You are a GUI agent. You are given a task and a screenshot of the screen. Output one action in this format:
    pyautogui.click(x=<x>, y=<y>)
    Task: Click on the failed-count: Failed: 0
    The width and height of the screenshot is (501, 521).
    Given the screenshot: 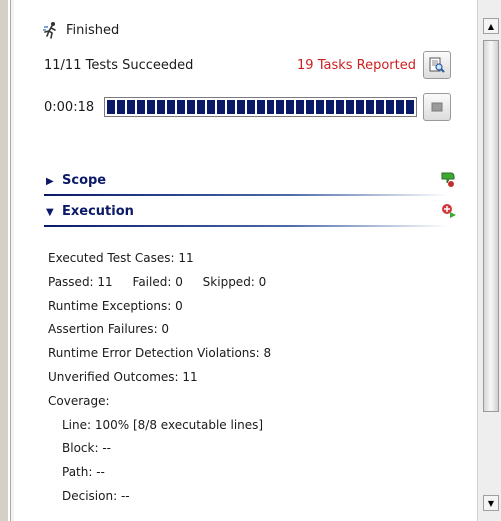 What is the action you would take?
    pyautogui.click(x=157, y=281)
    